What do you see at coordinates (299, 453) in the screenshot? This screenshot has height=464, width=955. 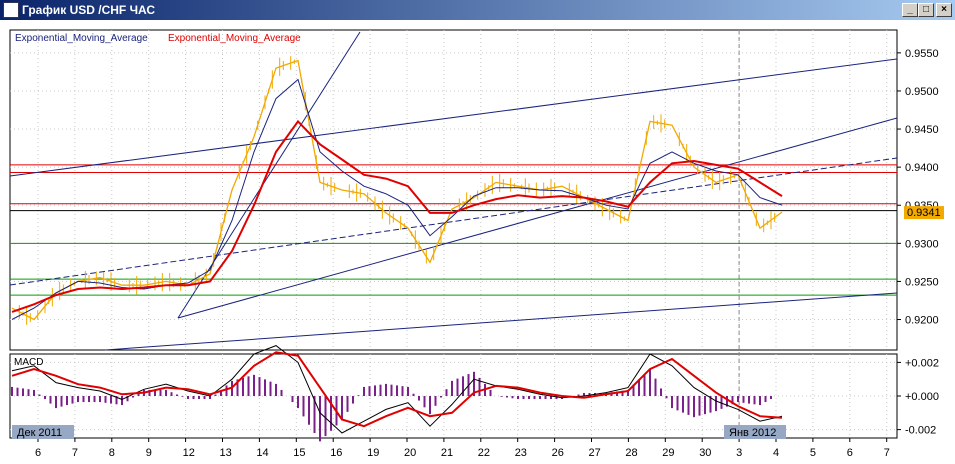 I see `x-tick-label: 15` at bounding box center [299, 453].